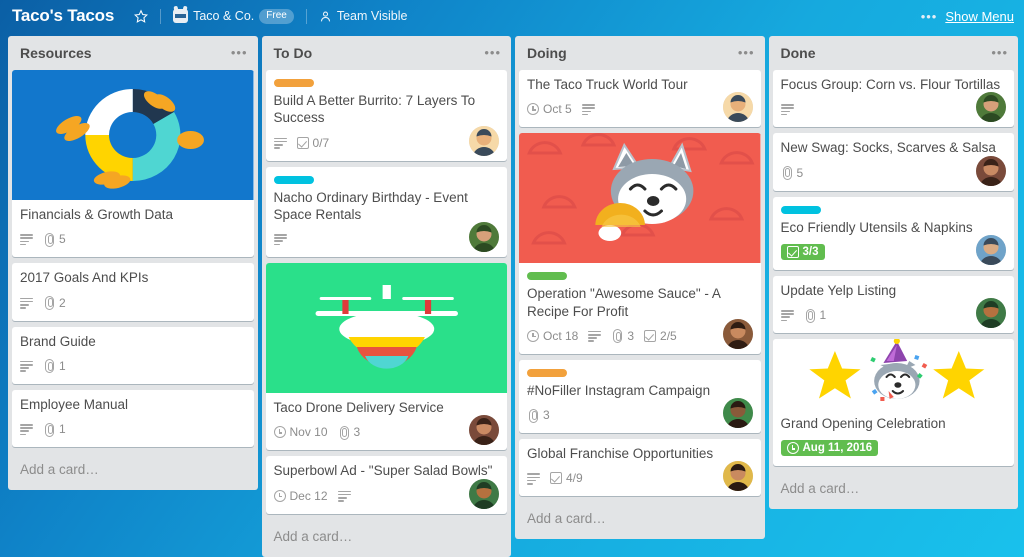  I want to click on card-badge-due-date-complete: Aug 11, 2016, so click(829, 448).